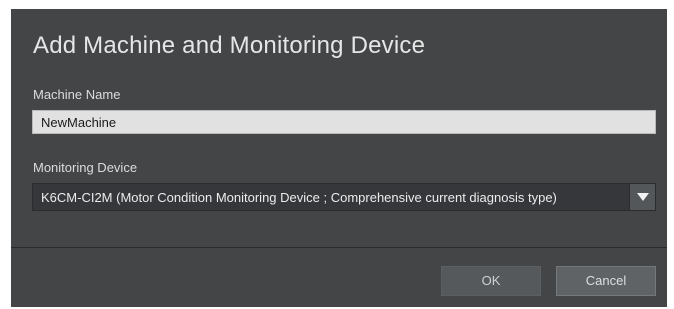 This screenshot has height=309, width=674. Describe the element at coordinates (77, 94) in the screenshot. I see `machine-name-label: Machine Name` at that location.